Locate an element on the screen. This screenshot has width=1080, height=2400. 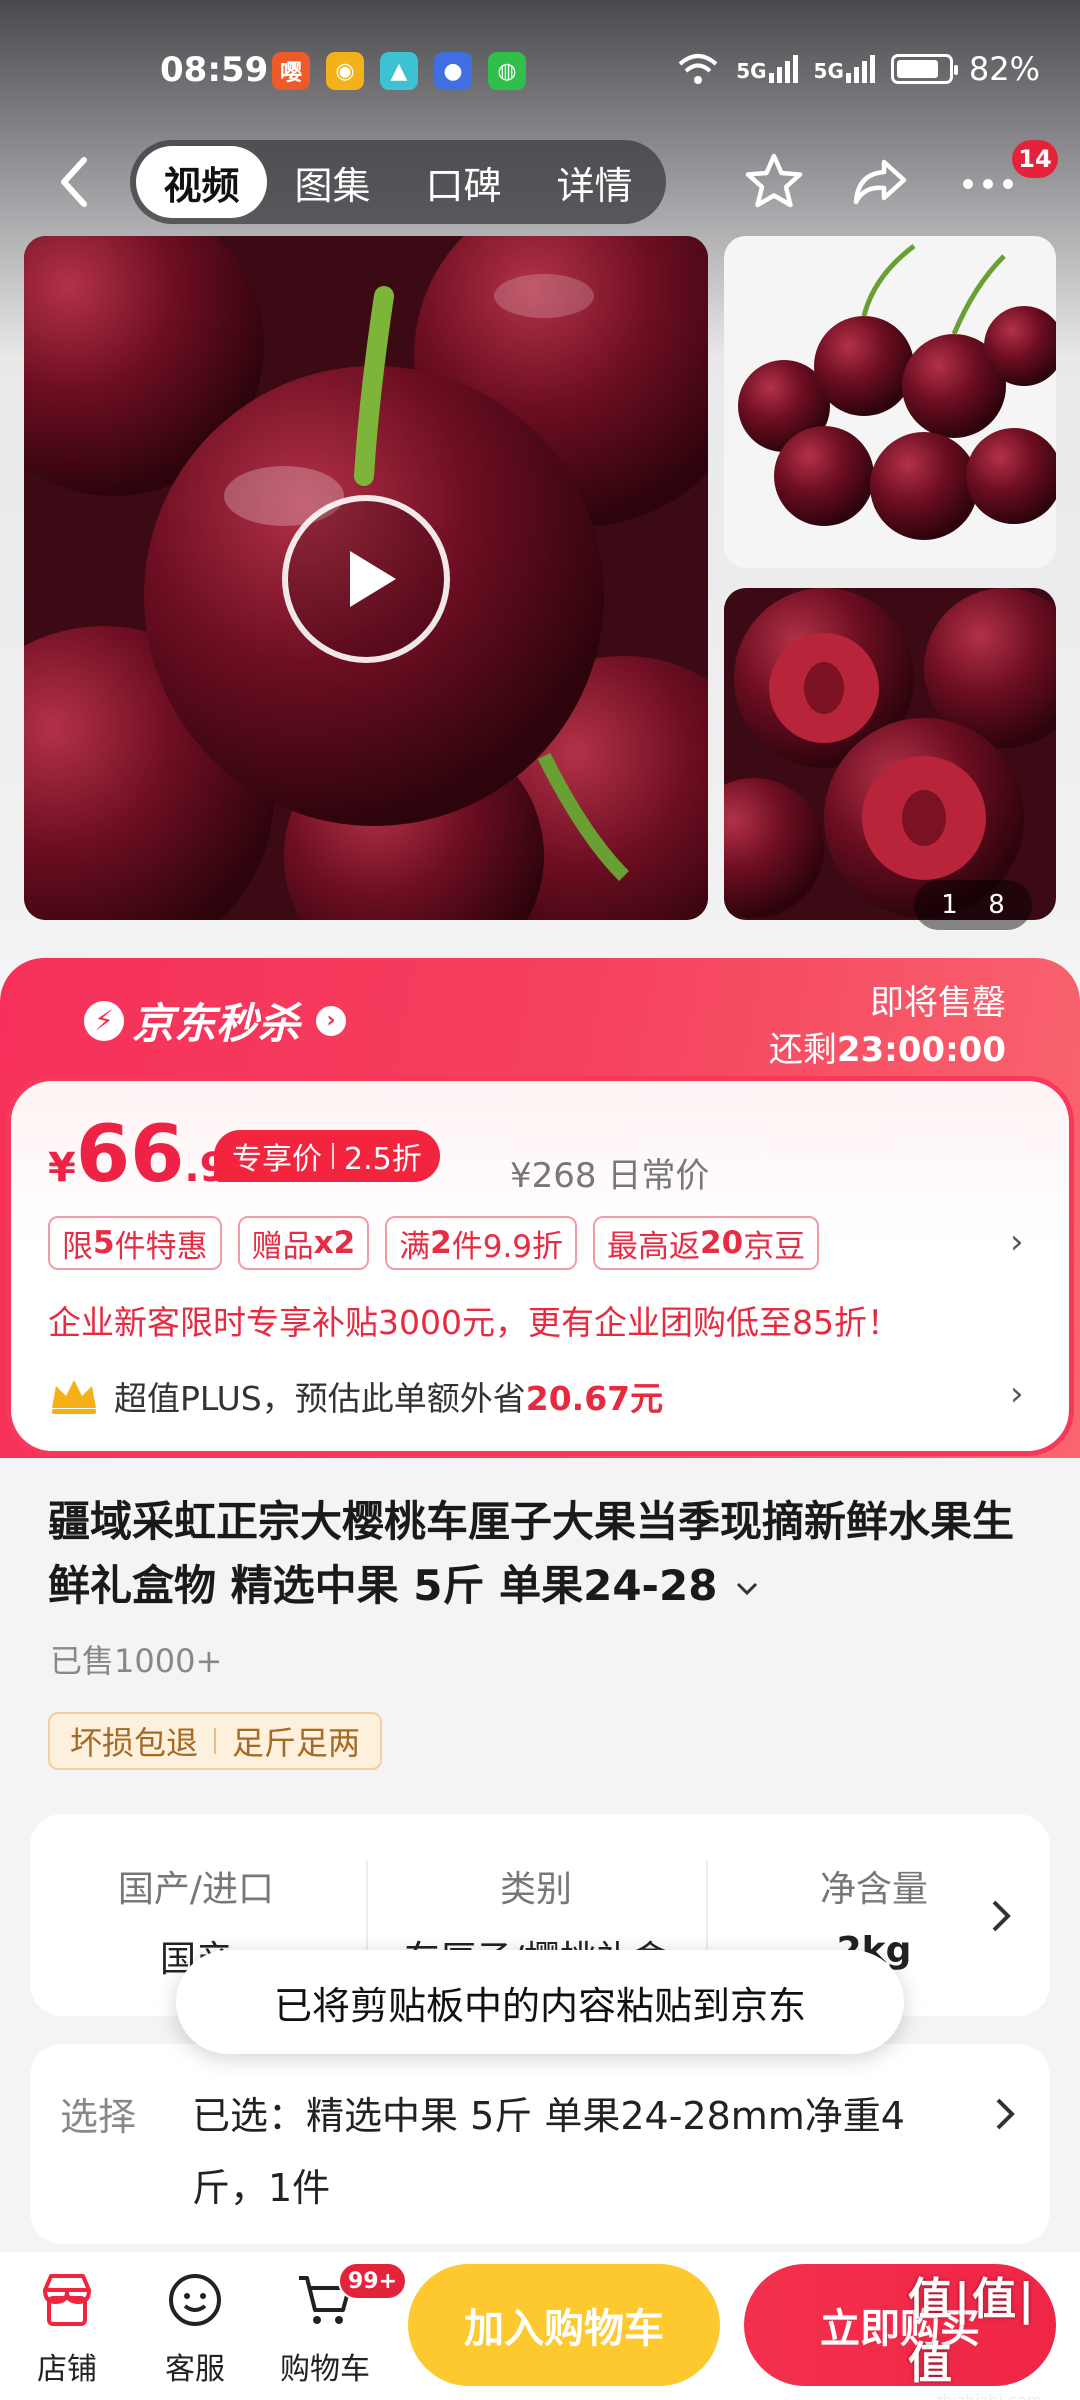
selection-label: 选择 is located at coordinates (98, 2117).